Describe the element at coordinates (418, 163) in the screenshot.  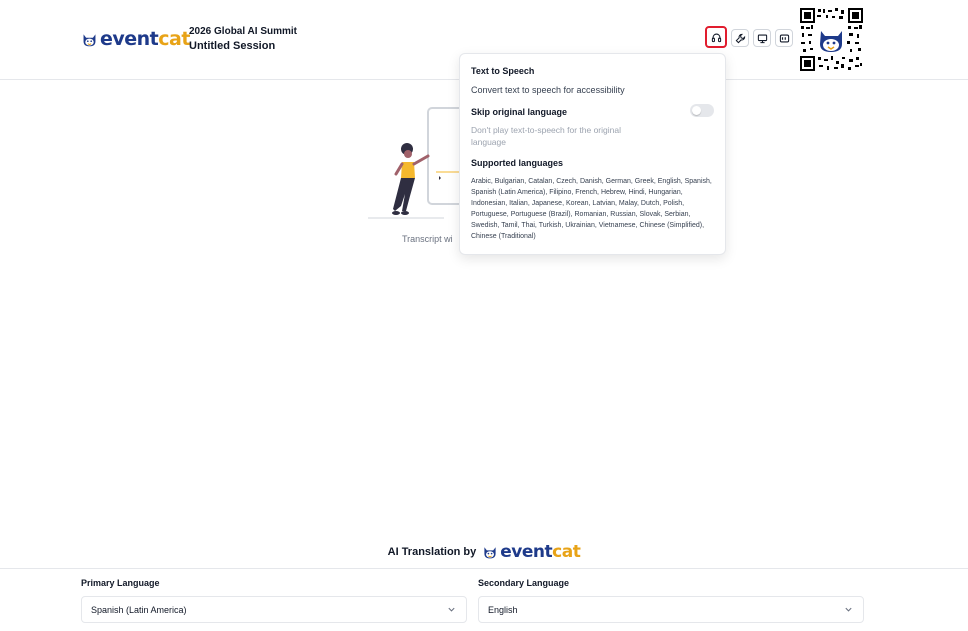
I see `empty-state-illustration` at that location.